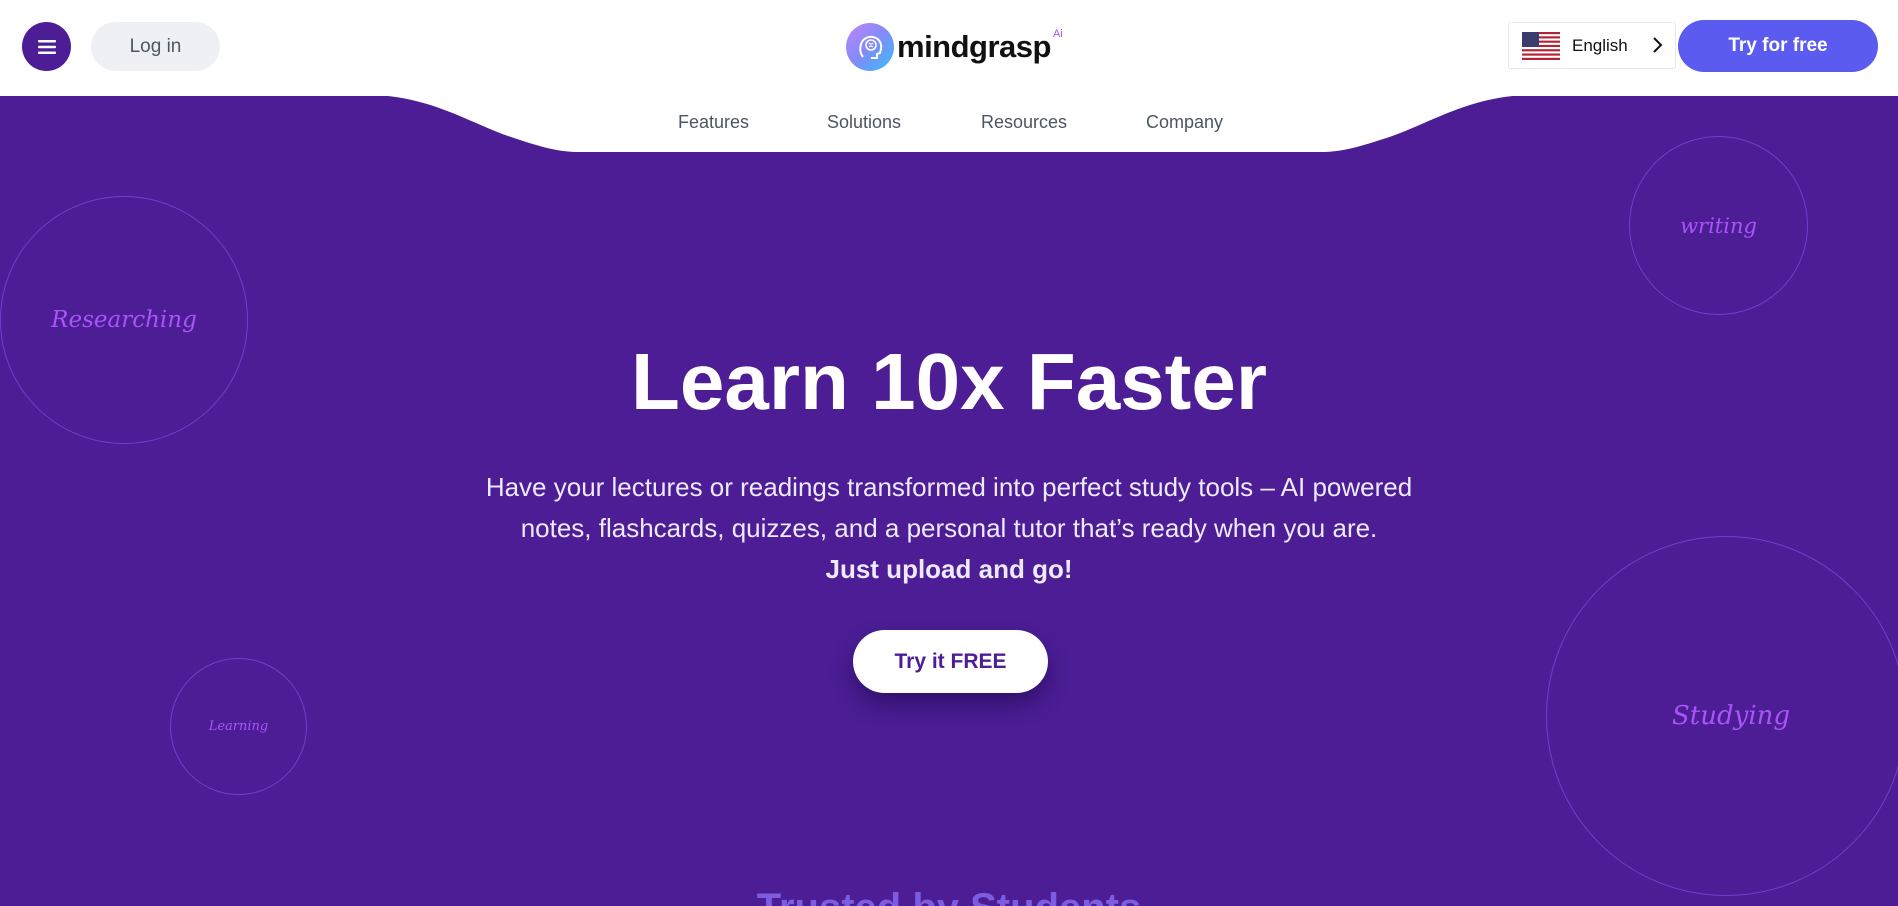 Image resolution: width=1898 pixels, height=906 pixels. I want to click on bubble-writing: writing, so click(1718, 225).